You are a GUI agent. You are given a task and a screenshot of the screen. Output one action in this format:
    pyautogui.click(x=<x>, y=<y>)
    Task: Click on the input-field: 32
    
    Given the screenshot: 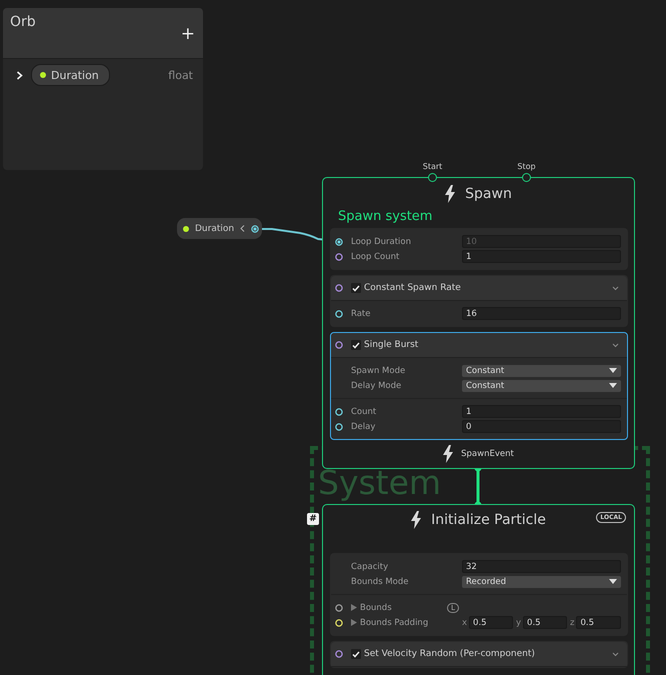 What is the action you would take?
    pyautogui.click(x=541, y=566)
    